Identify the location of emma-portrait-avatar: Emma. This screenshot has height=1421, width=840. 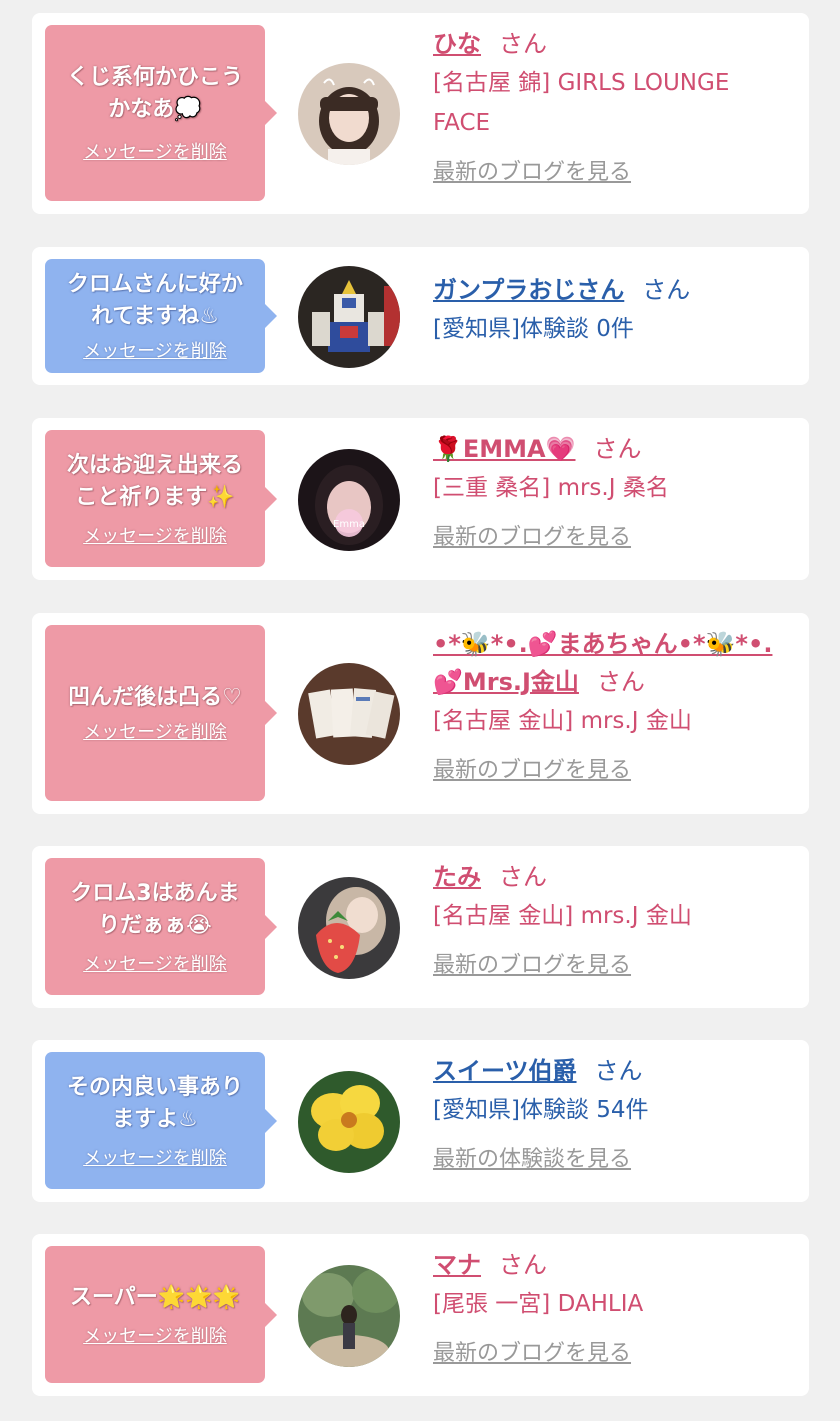
(349, 500).